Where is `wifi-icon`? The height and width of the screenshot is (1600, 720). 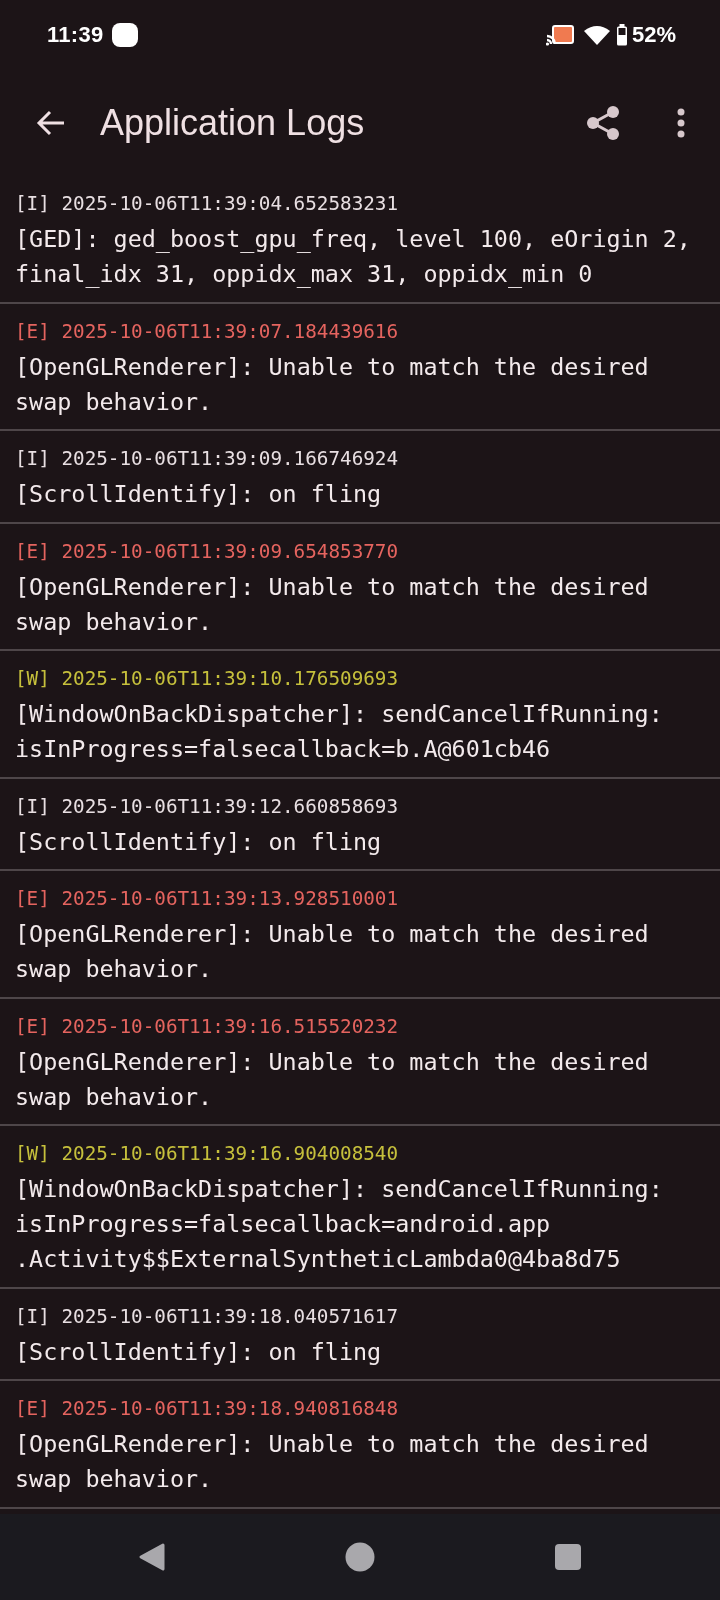
wifi-icon is located at coordinates (596, 35).